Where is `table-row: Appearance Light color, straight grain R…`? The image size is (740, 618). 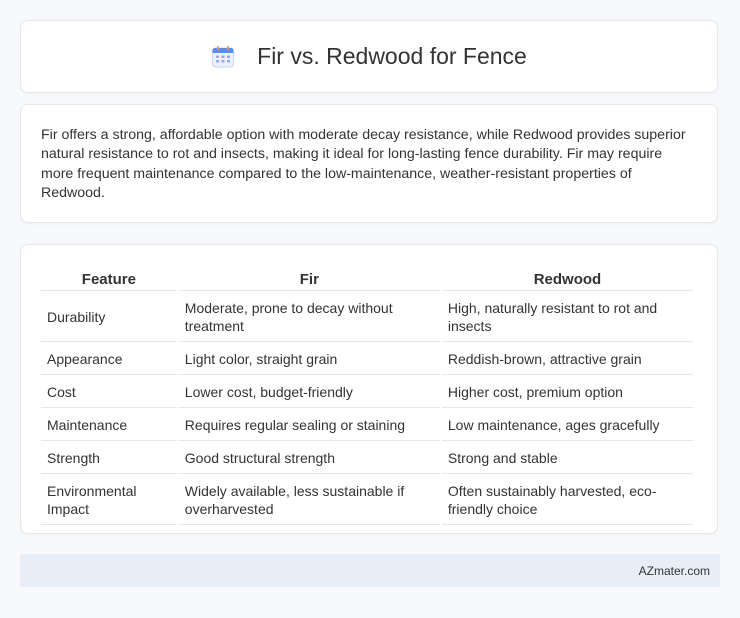 table-row: Appearance Light color, straight grain R… is located at coordinates (367, 359).